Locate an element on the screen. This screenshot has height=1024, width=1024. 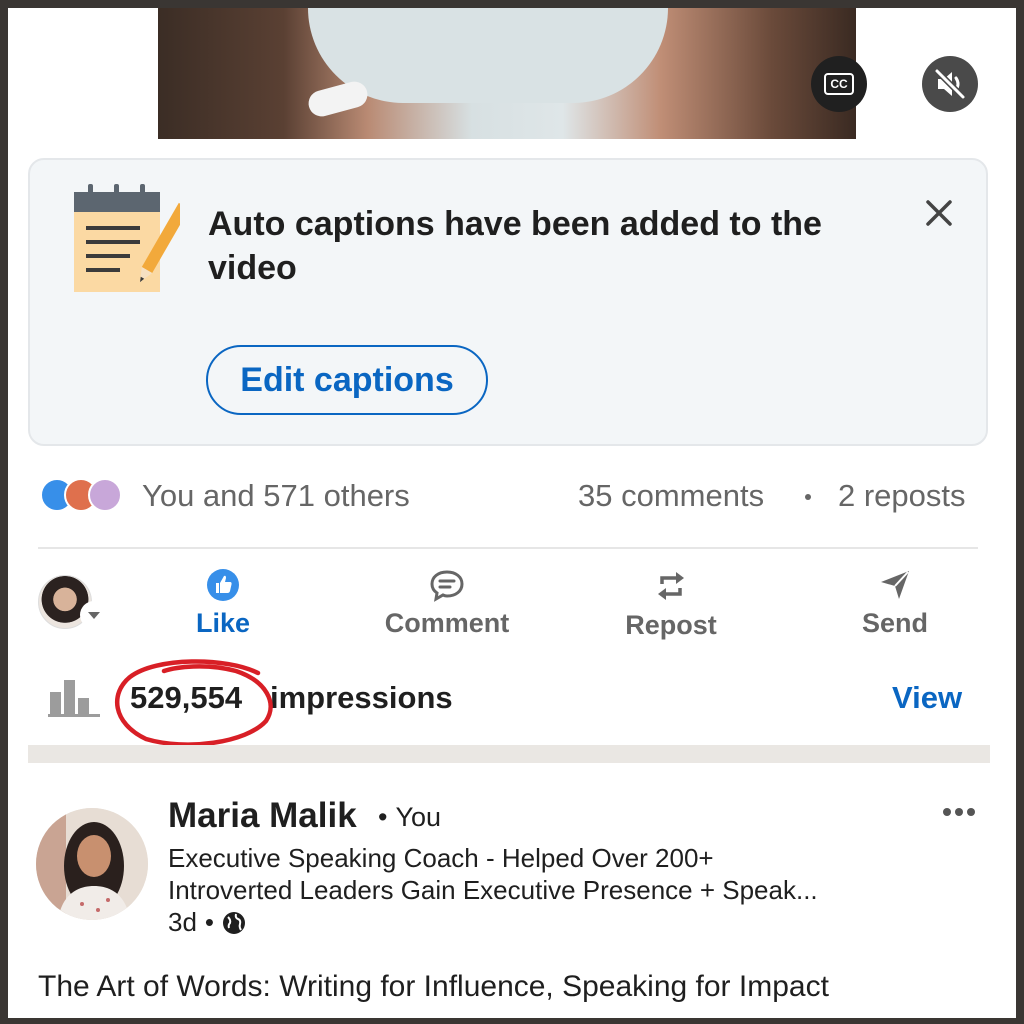
divider is located at coordinates (508, 548).